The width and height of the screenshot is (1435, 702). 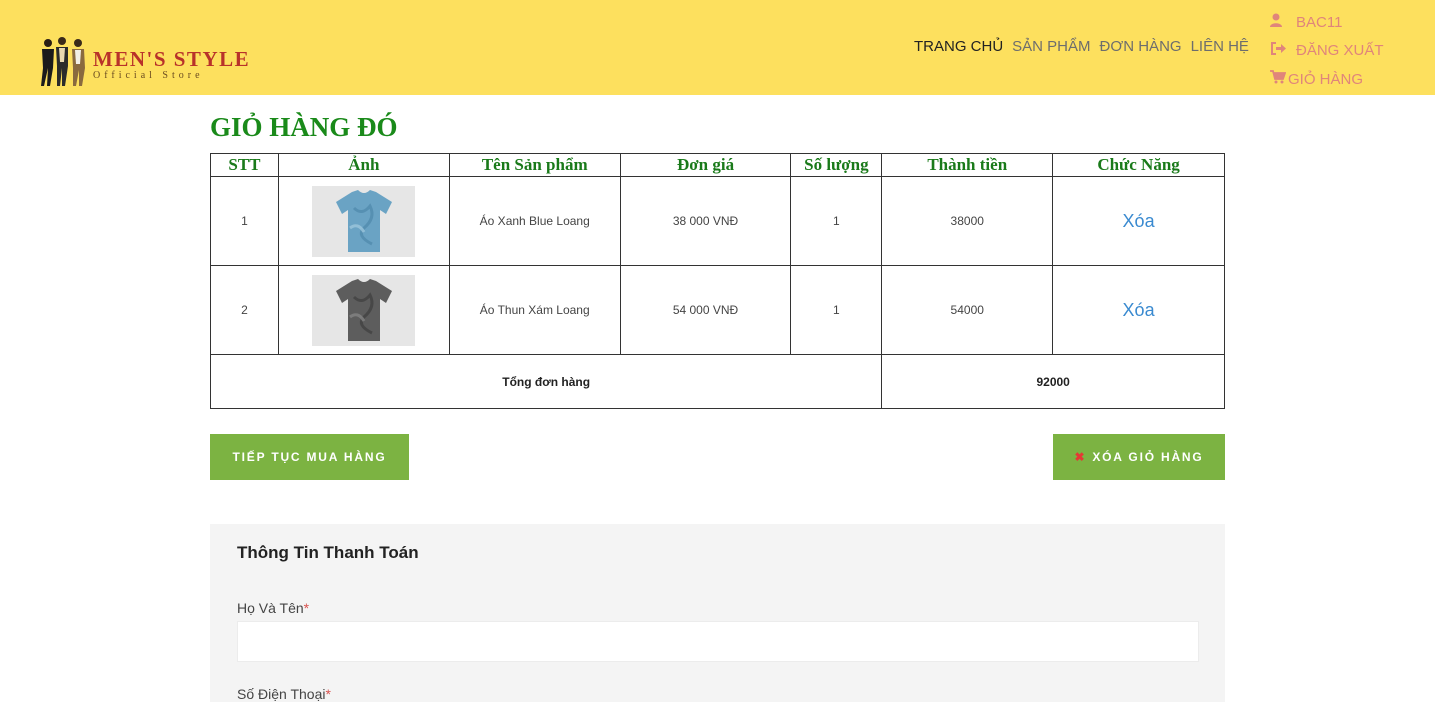 I want to click on nav-home: TRANG CHỦ, so click(x=958, y=46).